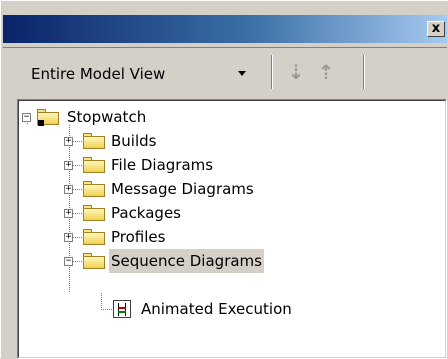 This screenshot has width=448, height=359. I want to click on tree-node-label: Sequence Diagrams, so click(186, 261).